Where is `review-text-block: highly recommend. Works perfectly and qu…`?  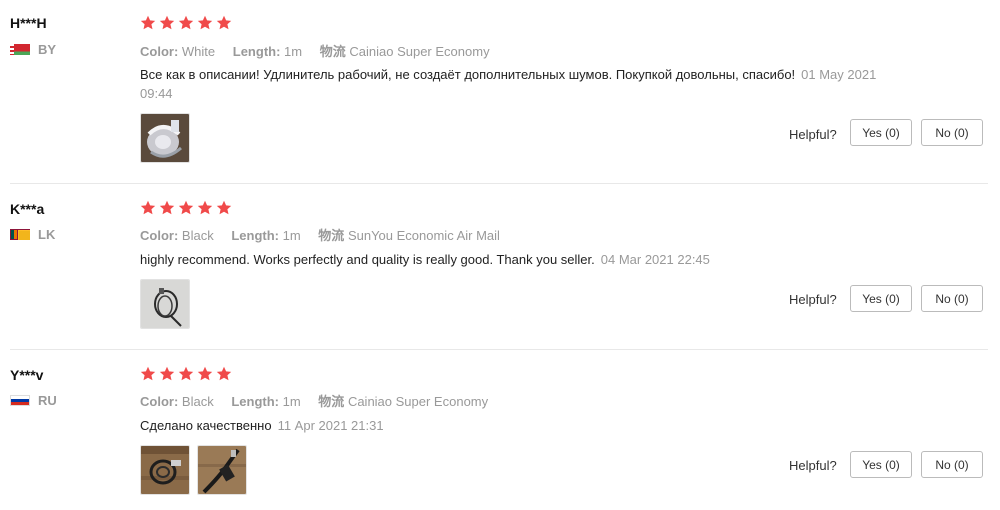 review-text-block: highly recommend. Works perfectly and qu… is located at coordinates (510, 259).